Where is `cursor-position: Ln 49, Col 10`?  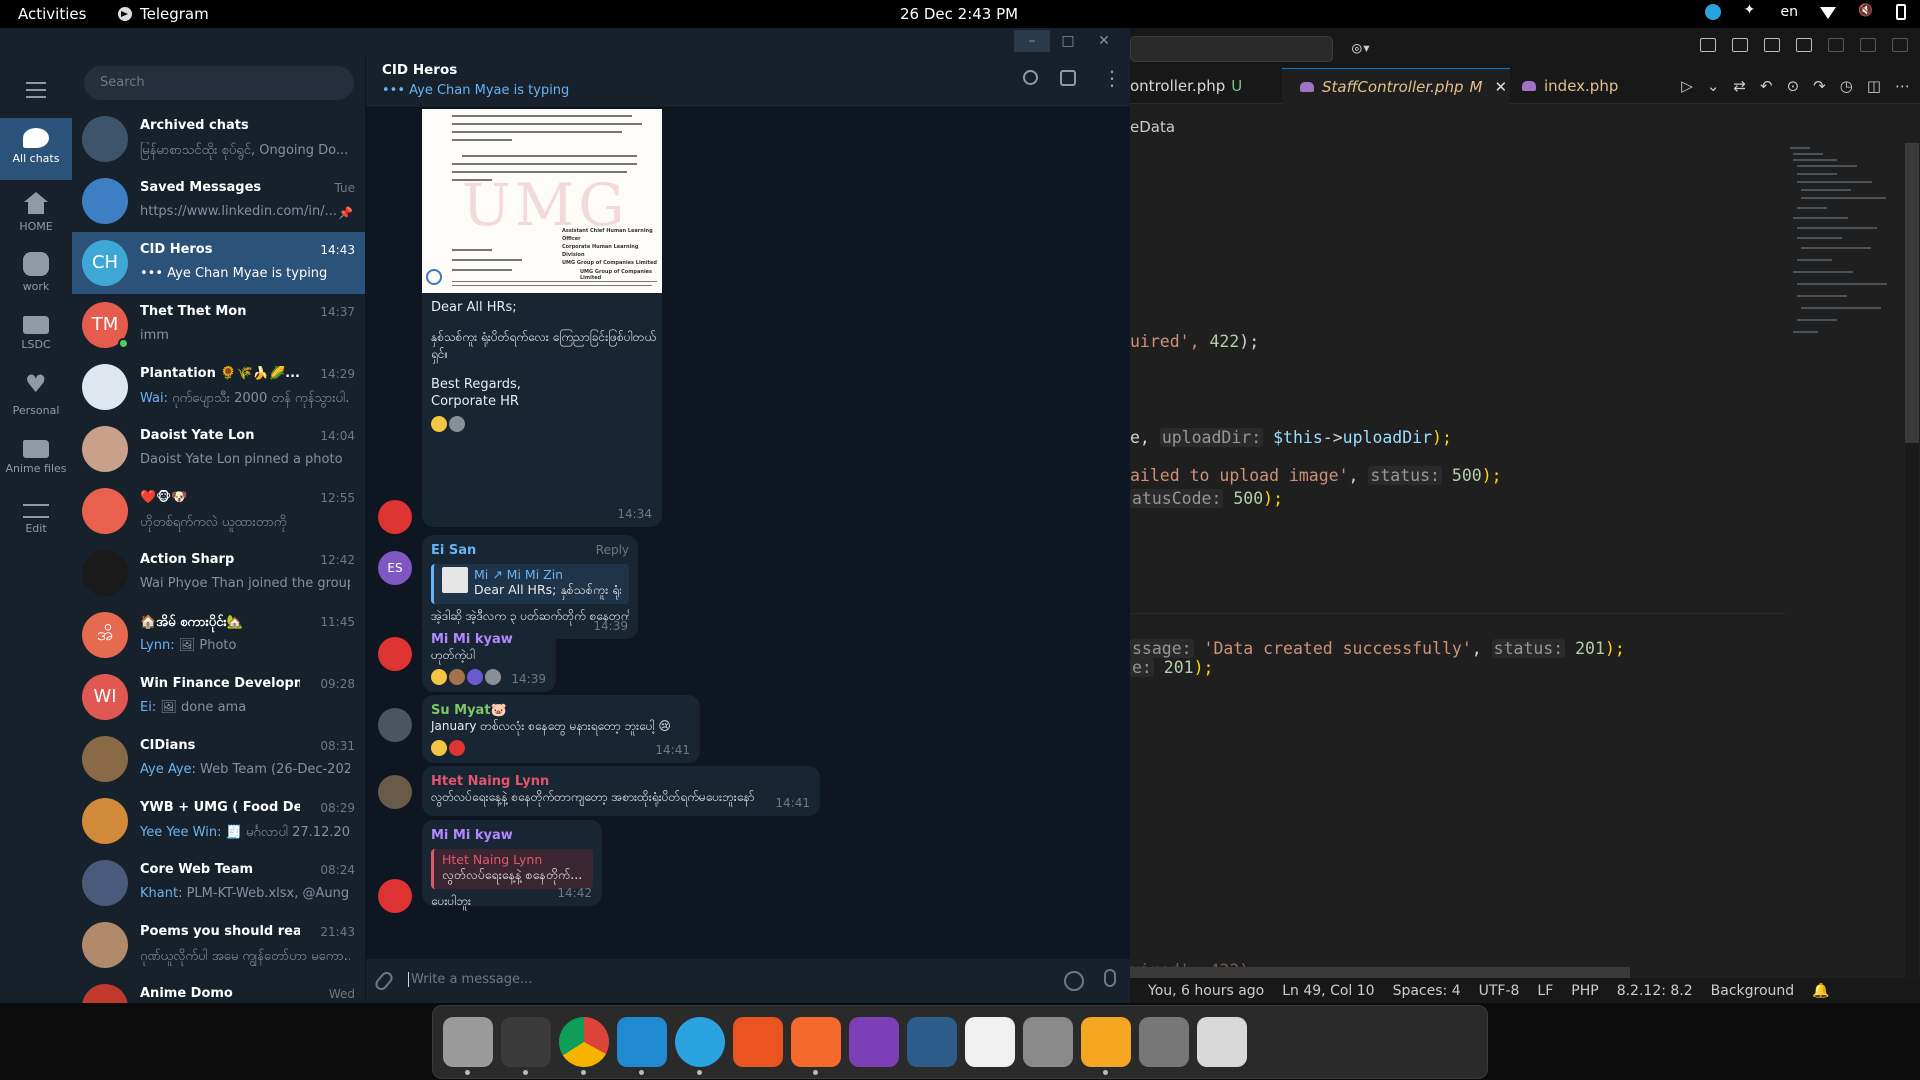
cursor-position: Ln 49, Col 10 is located at coordinates (1328, 991).